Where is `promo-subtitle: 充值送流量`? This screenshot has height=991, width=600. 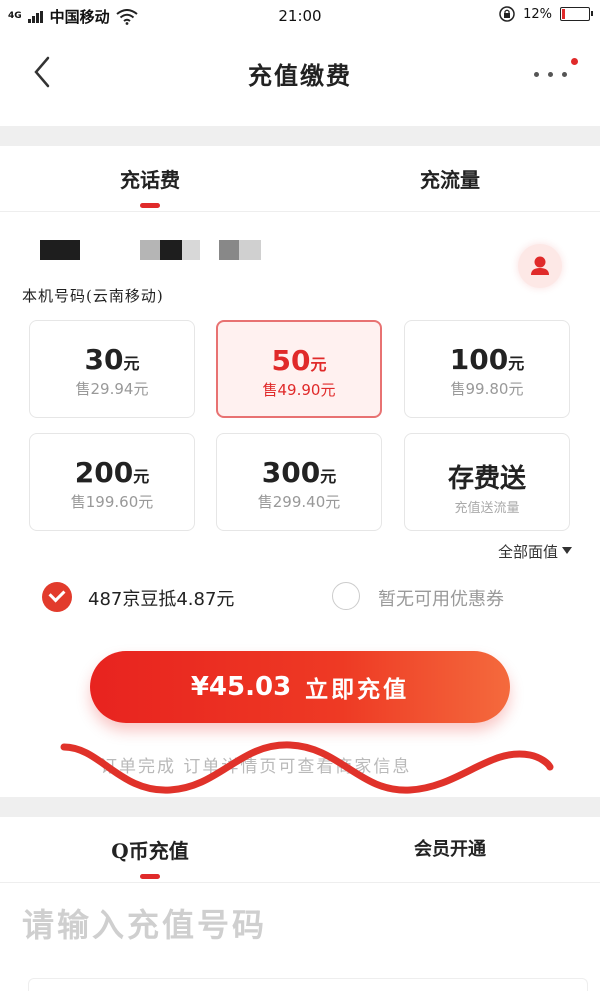 promo-subtitle: 充值送流量 is located at coordinates (487, 508).